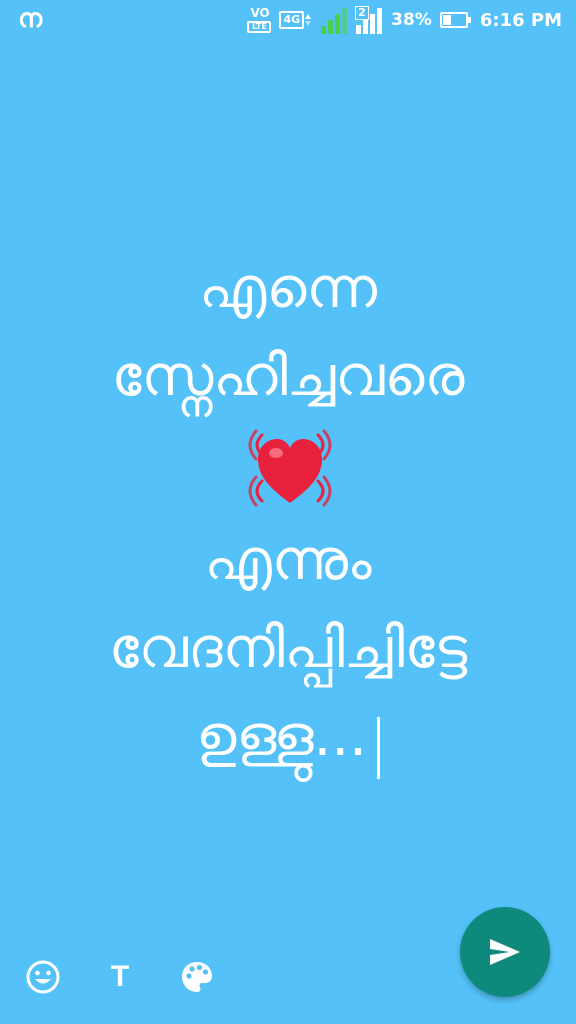 This screenshot has height=1024, width=576. Describe the element at coordinates (455, 20) in the screenshot. I see `battery-icon` at that location.